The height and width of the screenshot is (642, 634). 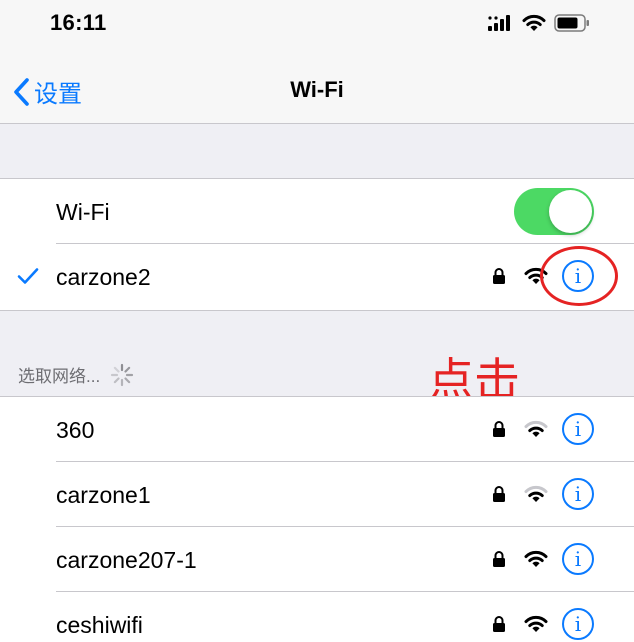 I want to click on loading-spinner-icon, so click(x=122, y=374).